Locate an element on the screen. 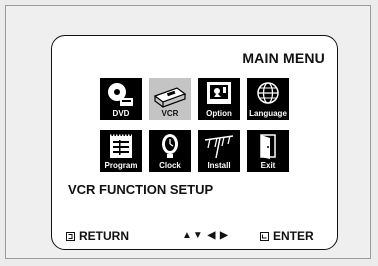  arrow-keys-hint: ▲▼ ◀ ▶ is located at coordinates (205, 235).